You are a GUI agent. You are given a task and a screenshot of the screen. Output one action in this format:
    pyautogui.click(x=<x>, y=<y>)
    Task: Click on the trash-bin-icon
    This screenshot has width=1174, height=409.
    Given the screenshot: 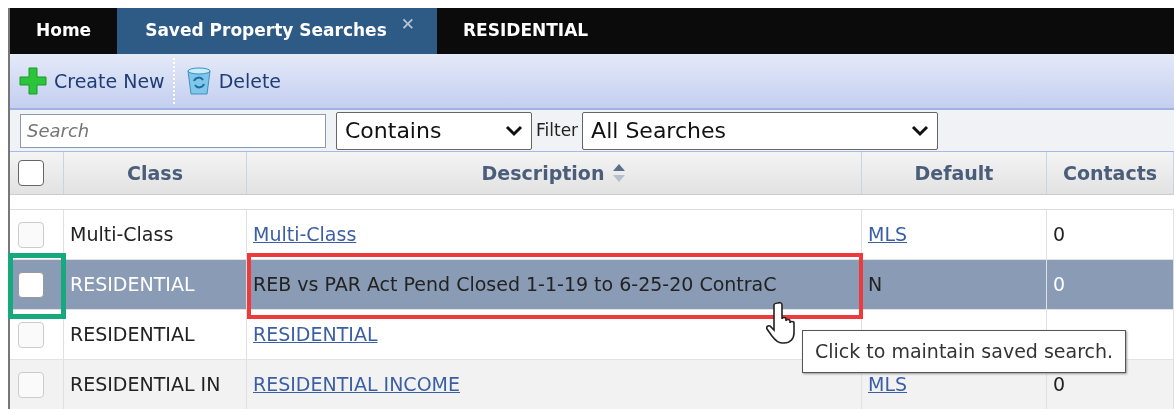 What is the action you would take?
    pyautogui.click(x=198, y=81)
    